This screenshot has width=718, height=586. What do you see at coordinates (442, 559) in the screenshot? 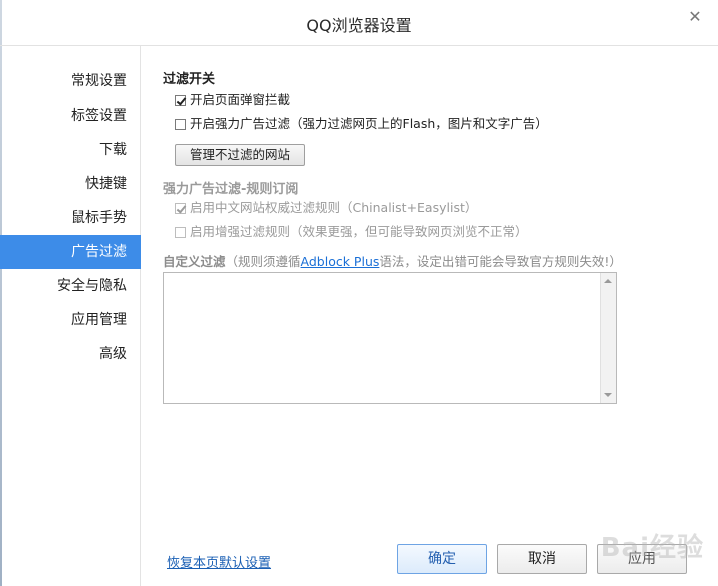
I see `ok-button: 确定` at bounding box center [442, 559].